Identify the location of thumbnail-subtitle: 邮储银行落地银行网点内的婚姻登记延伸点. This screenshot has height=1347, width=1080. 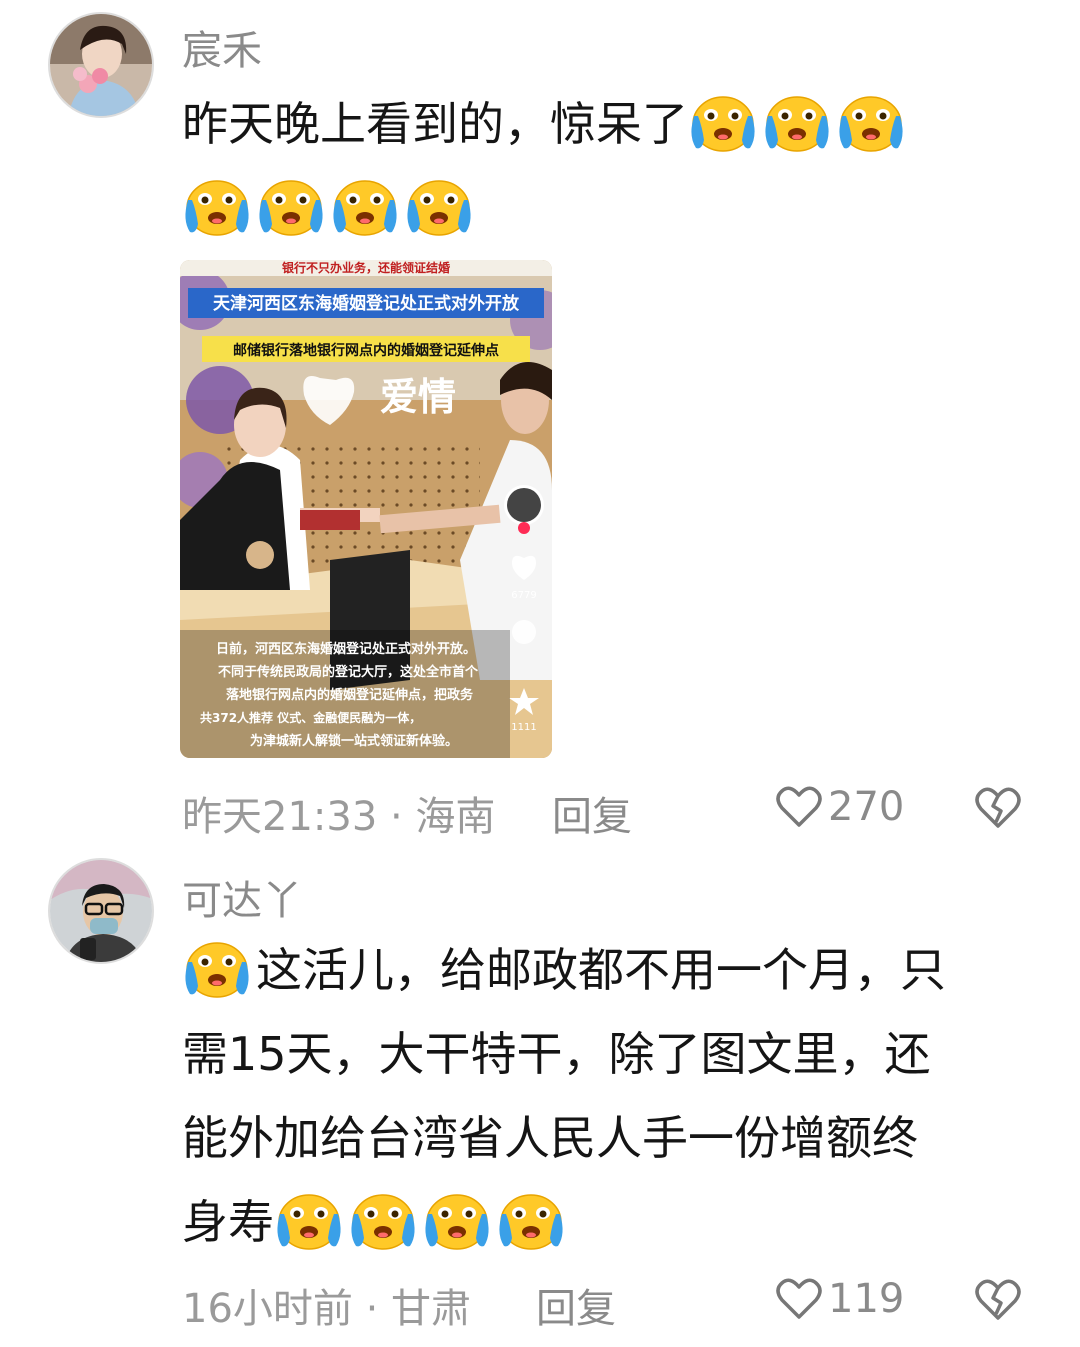
(366, 350).